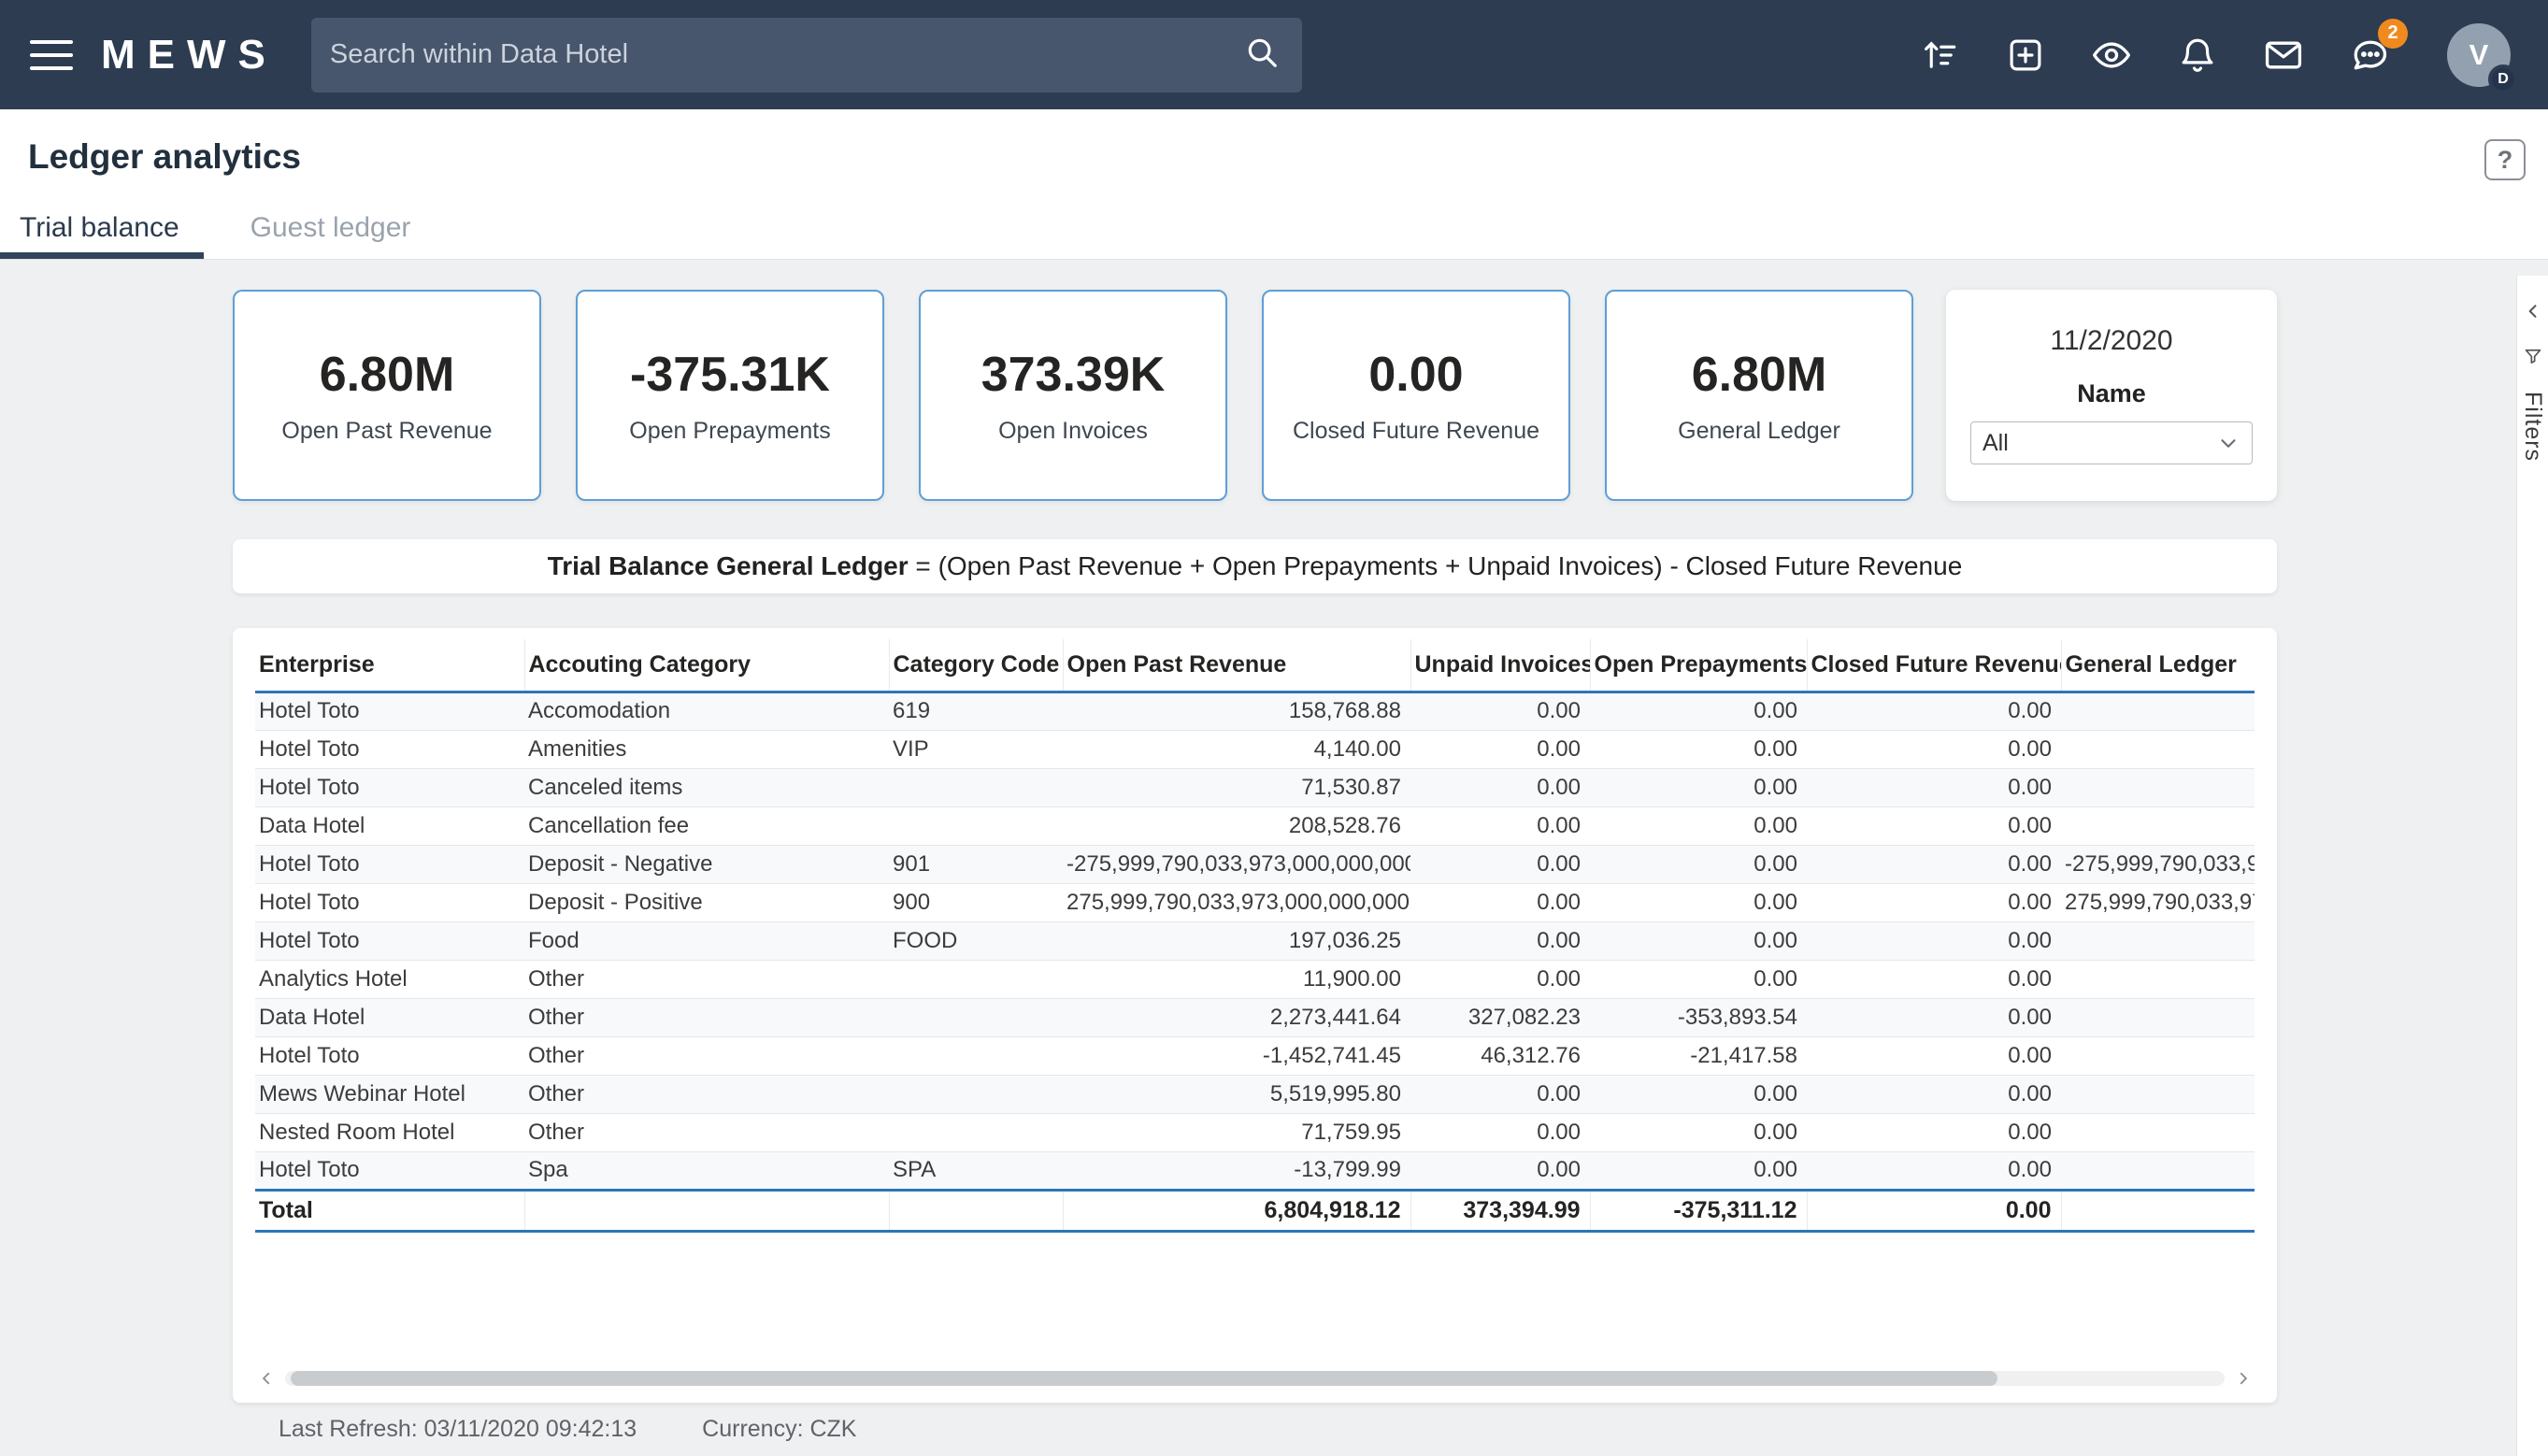 This screenshot has width=2548, height=1456. I want to click on avatar-initial: V, so click(2479, 54).